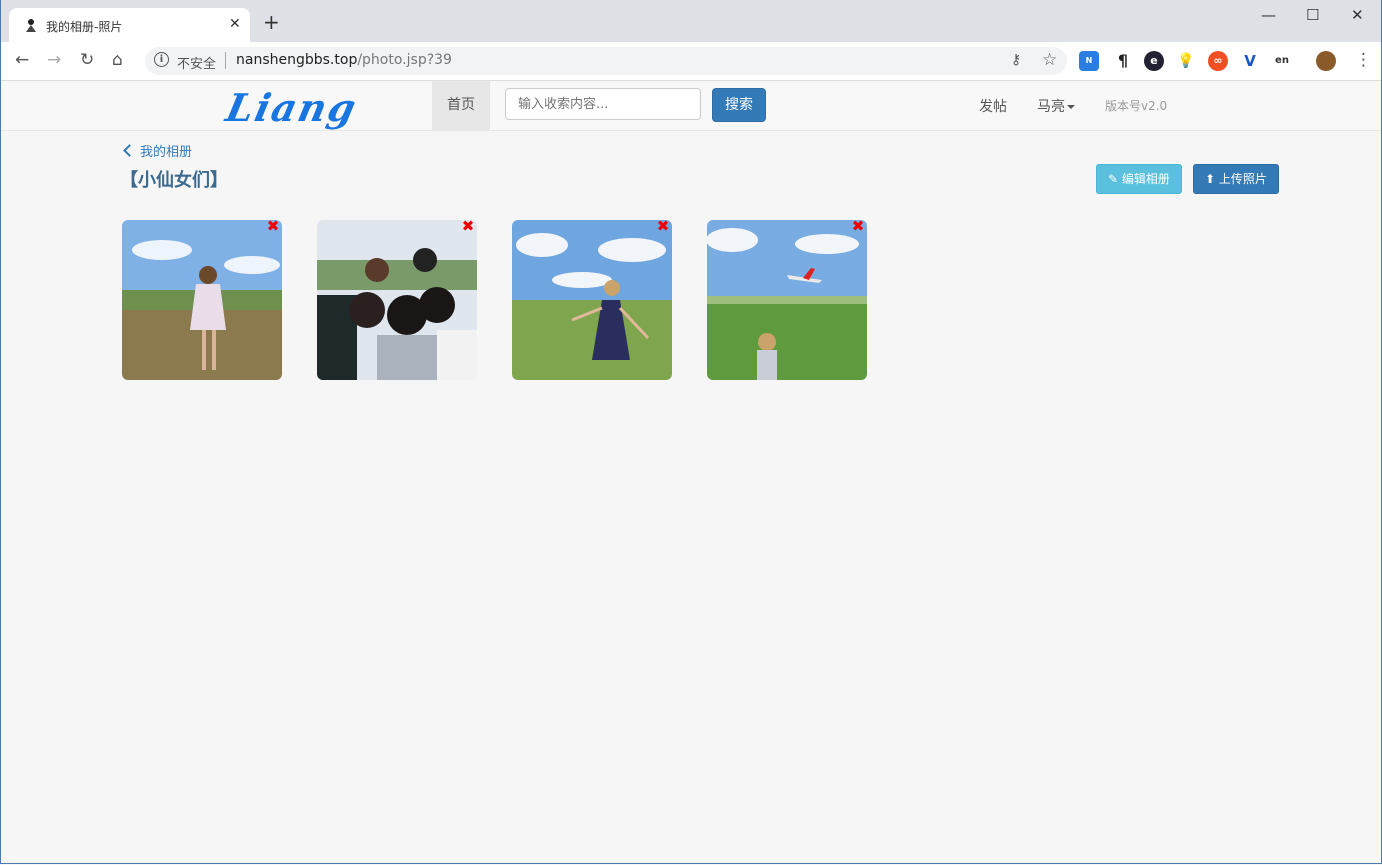  I want to click on album-title: 【小仙女们】, so click(174, 180).